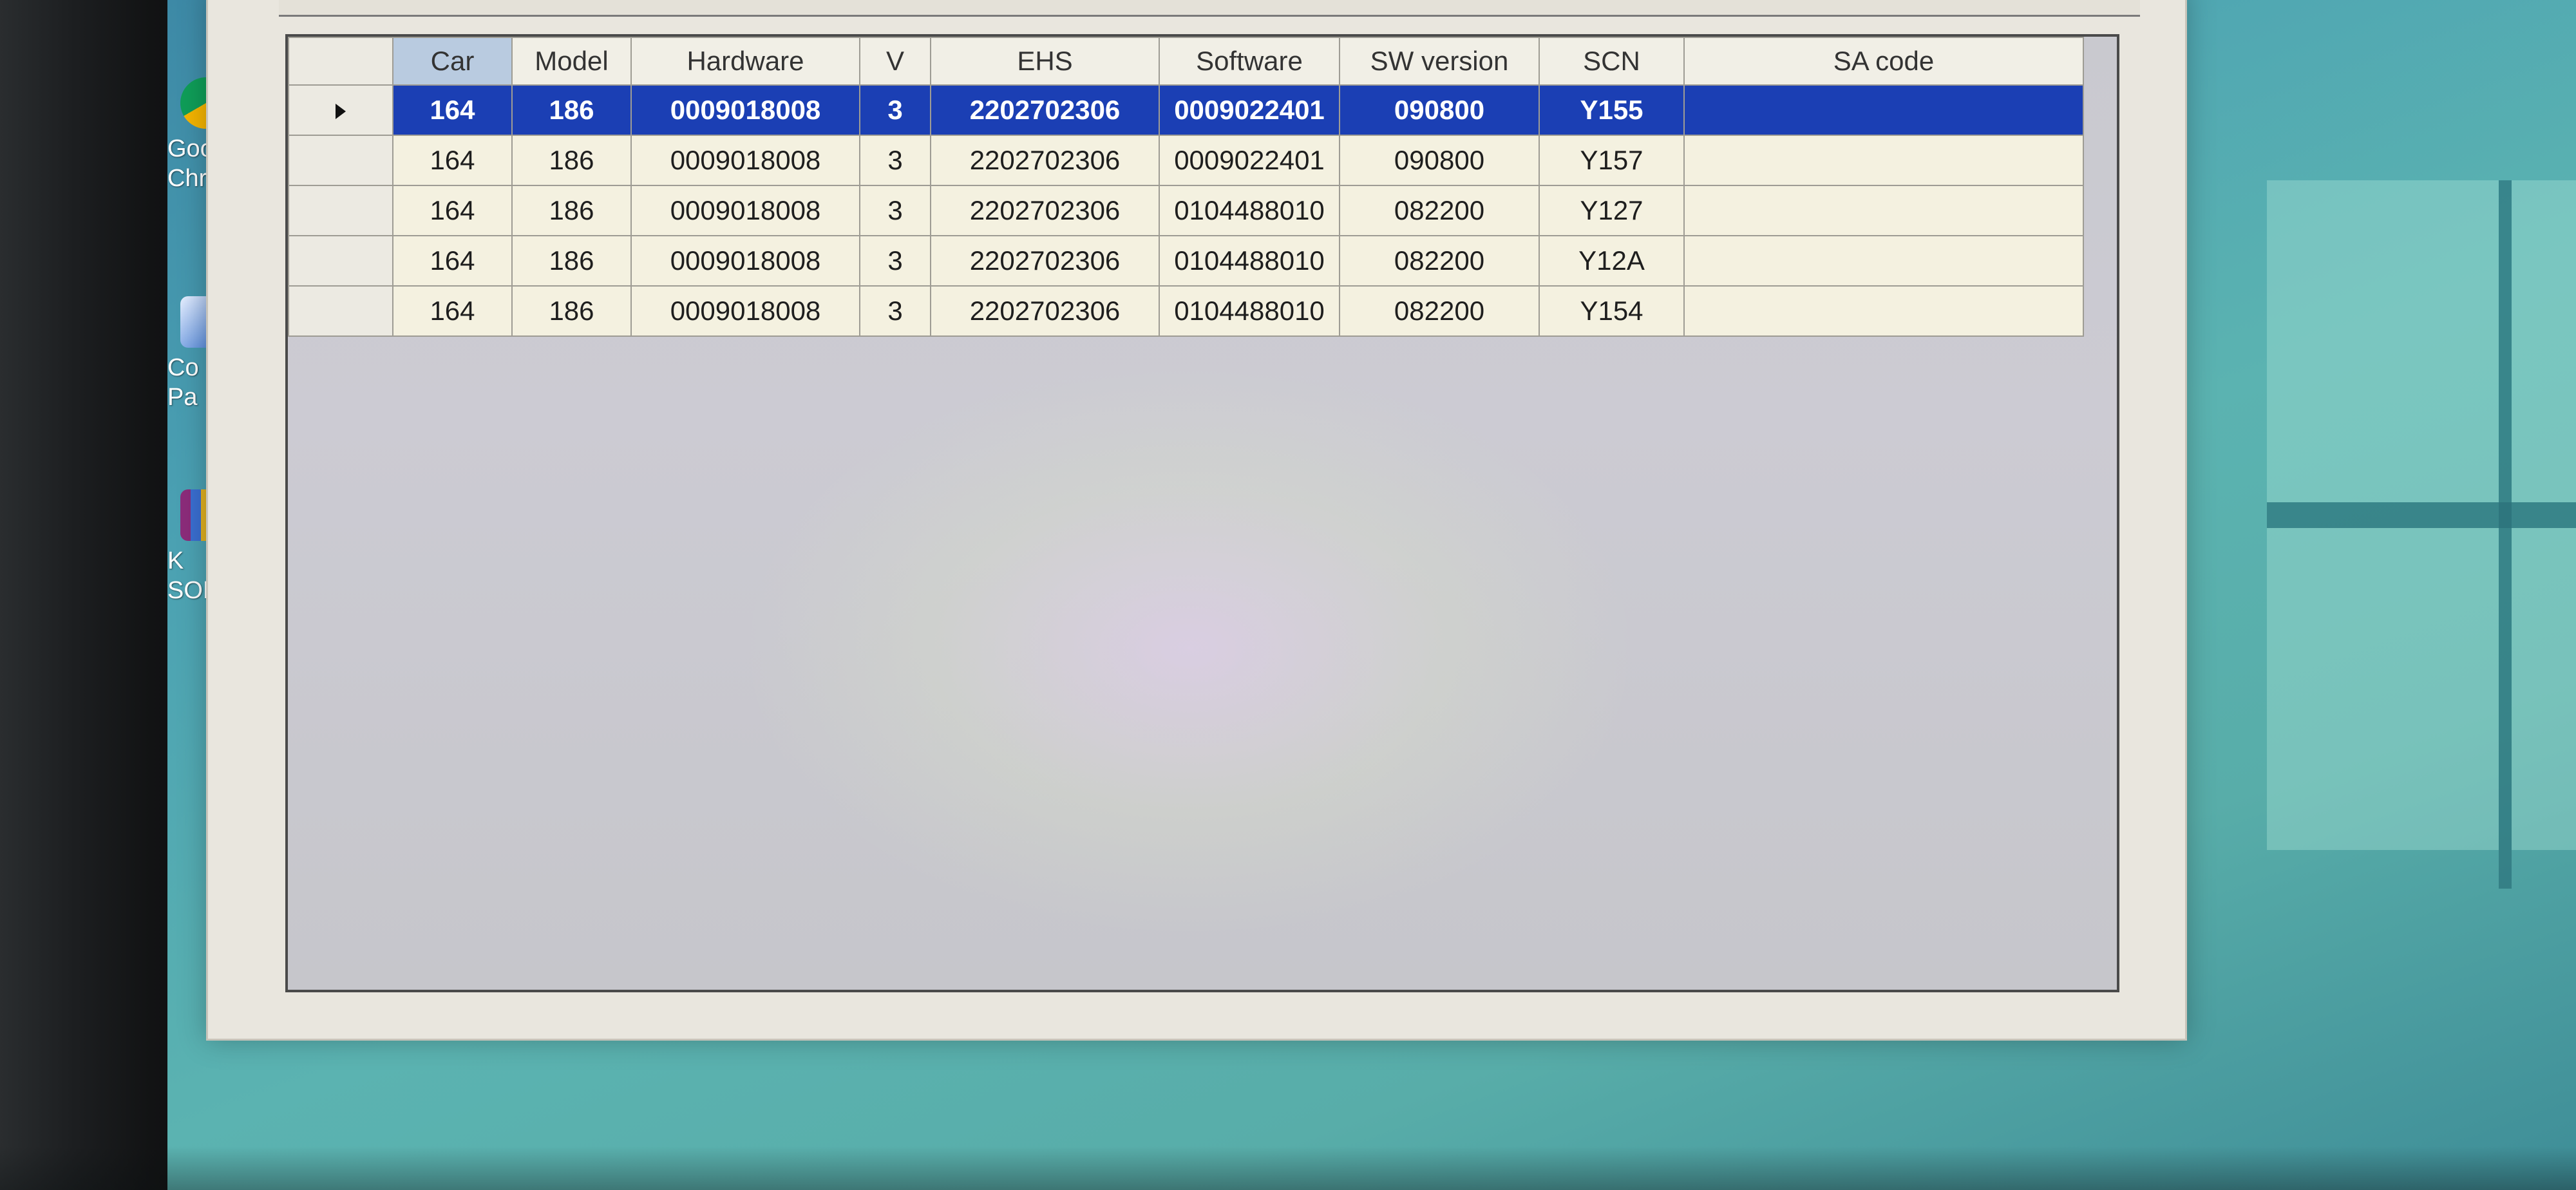 The width and height of the screenshot is (2576, 1190). Describe the element at coordinates (1440, 62) in the screenshot. I see `column-header-sw-version: SW version` at that location.